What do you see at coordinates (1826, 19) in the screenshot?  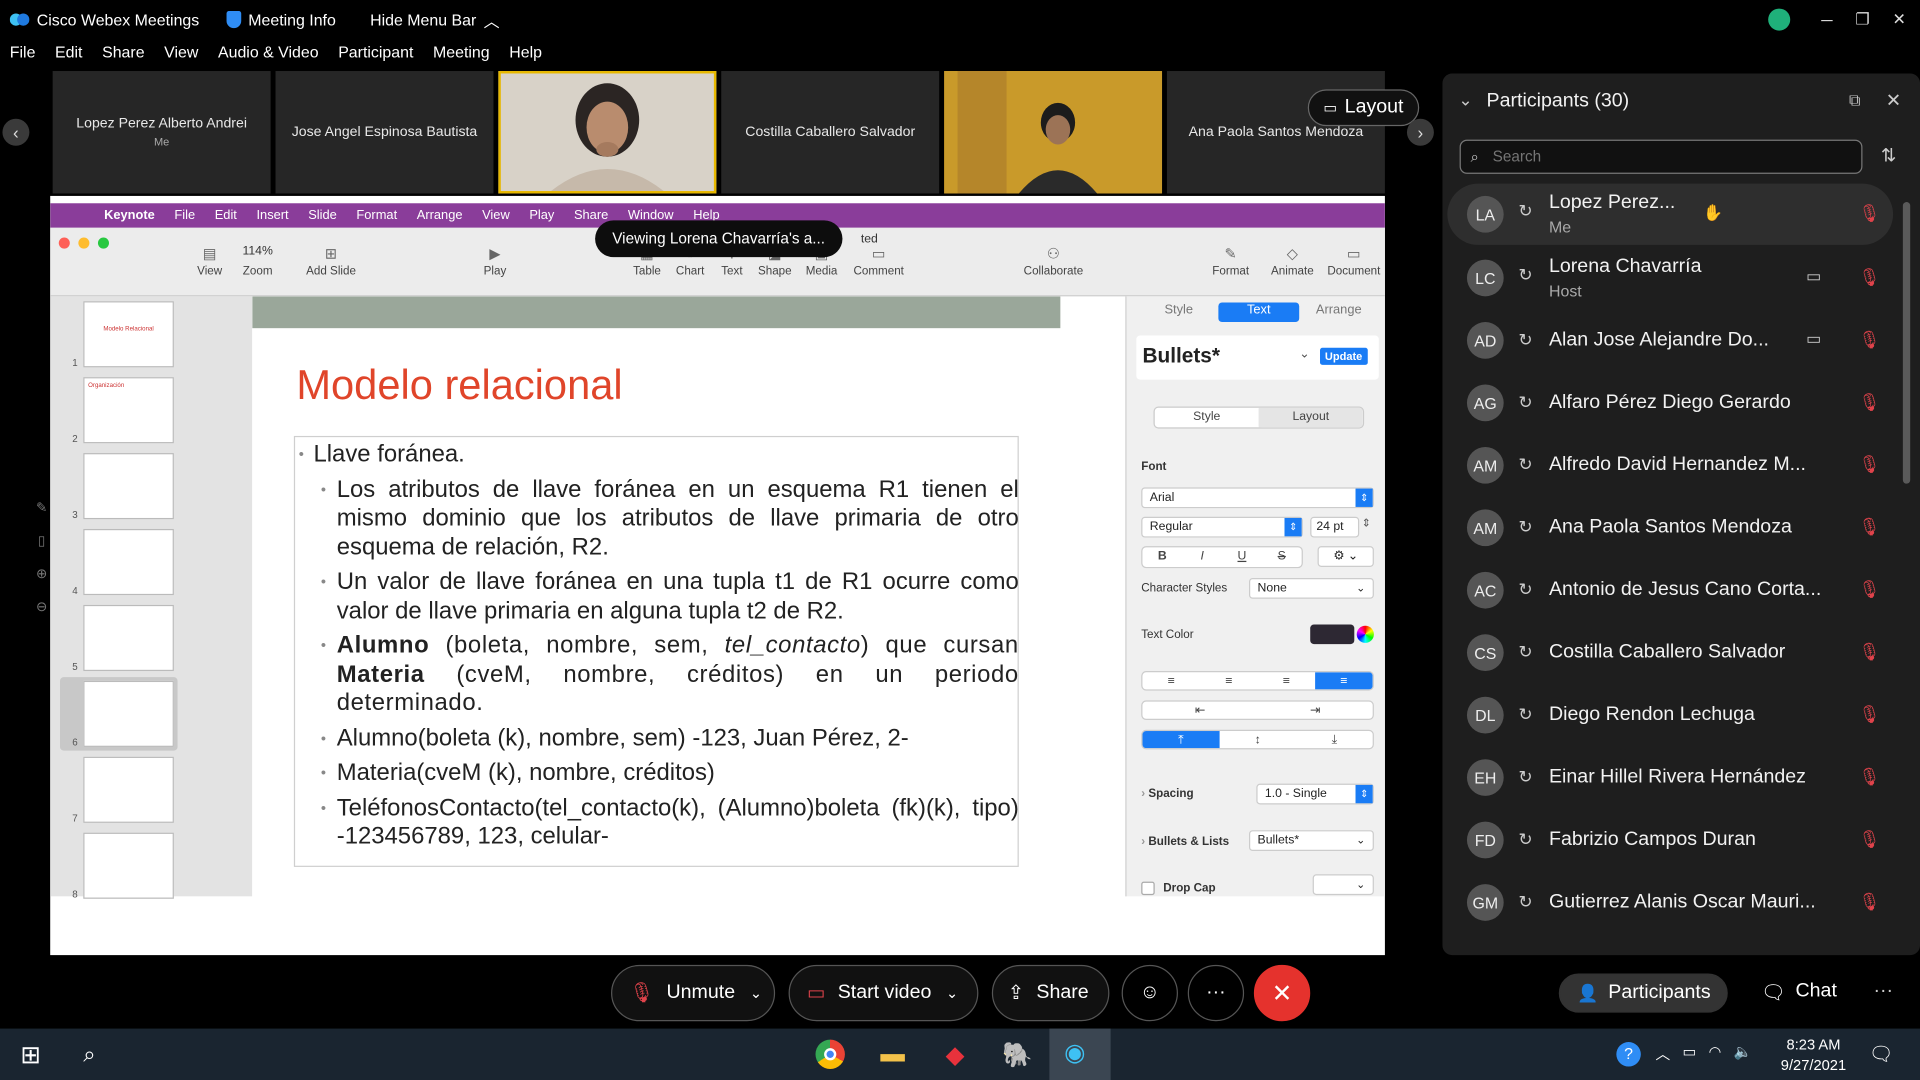 I see `minimize-icon: ─` at bounding box center [1826, 19].